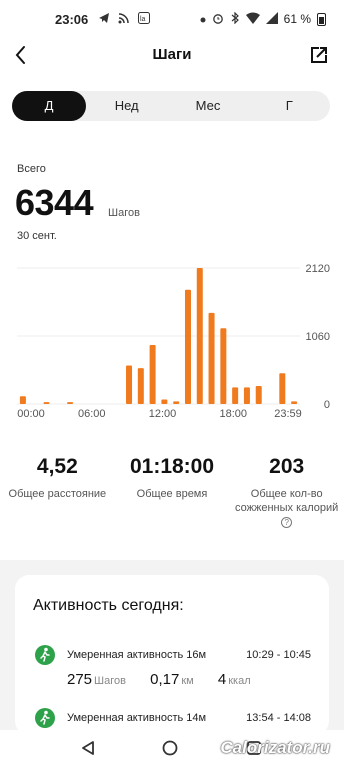 The height and width of the screenshot is (768, 344). What do you see at coordinates (319, 55) in the screenshot?
I see `share-icon` at bounding box center [319, 55].